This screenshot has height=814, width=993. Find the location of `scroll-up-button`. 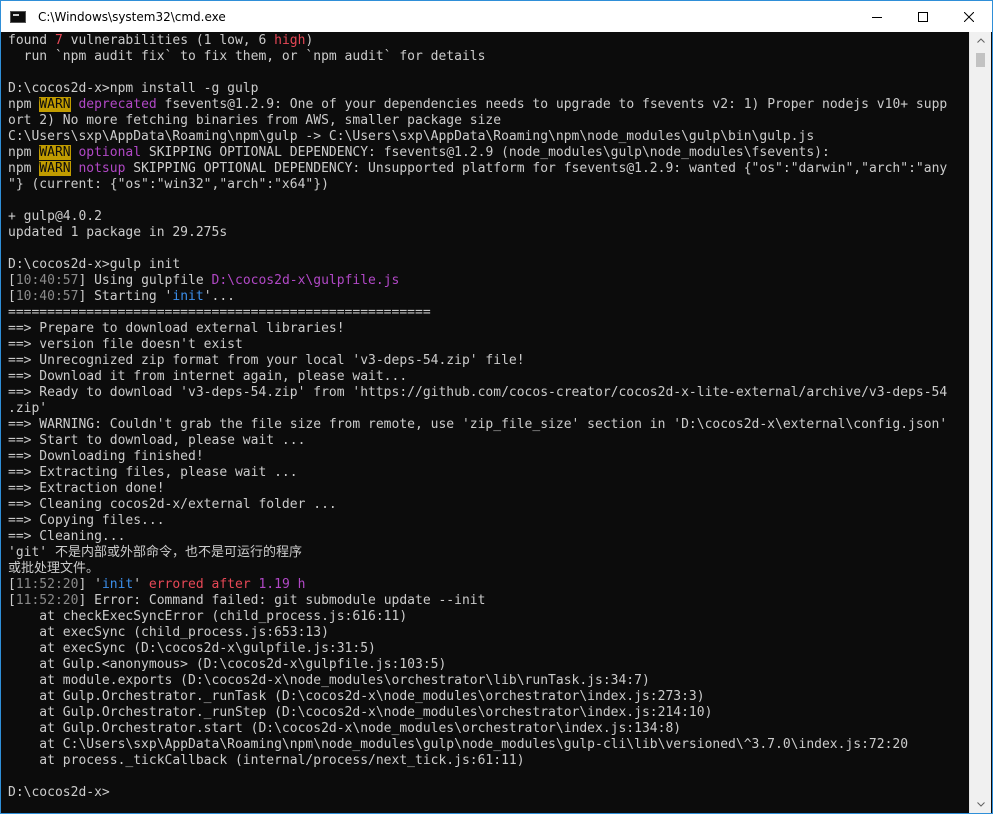

scroll-up-button is located at coordinates (980, 40).